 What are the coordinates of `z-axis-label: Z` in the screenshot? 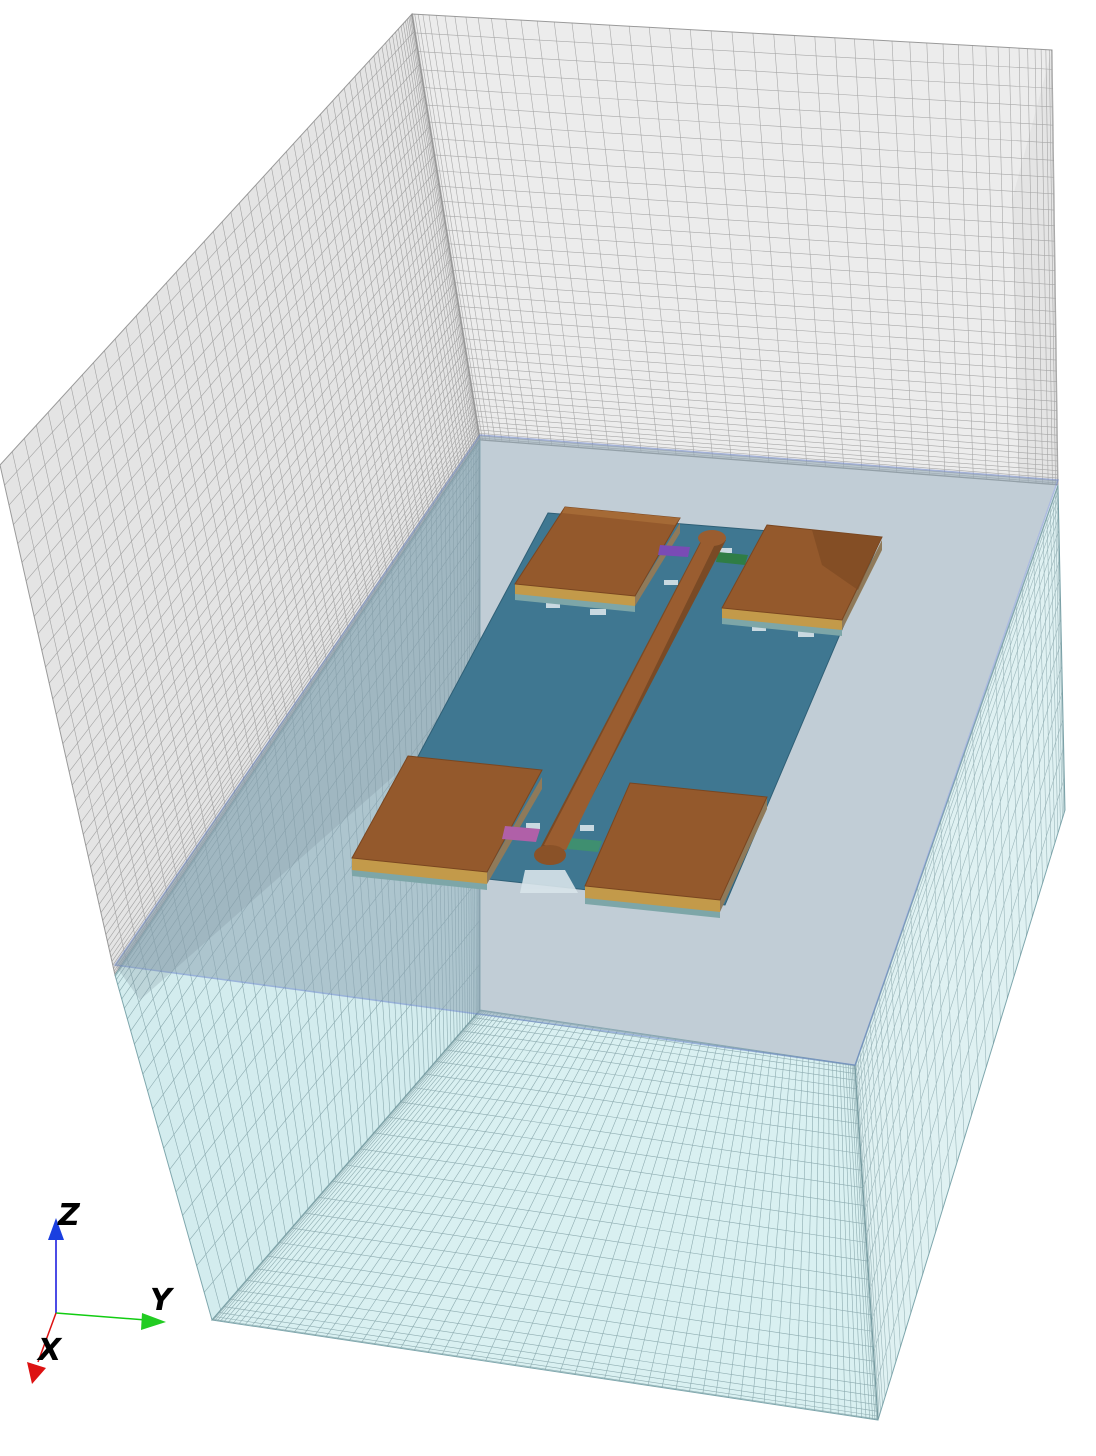 It's located at (69, 1215).